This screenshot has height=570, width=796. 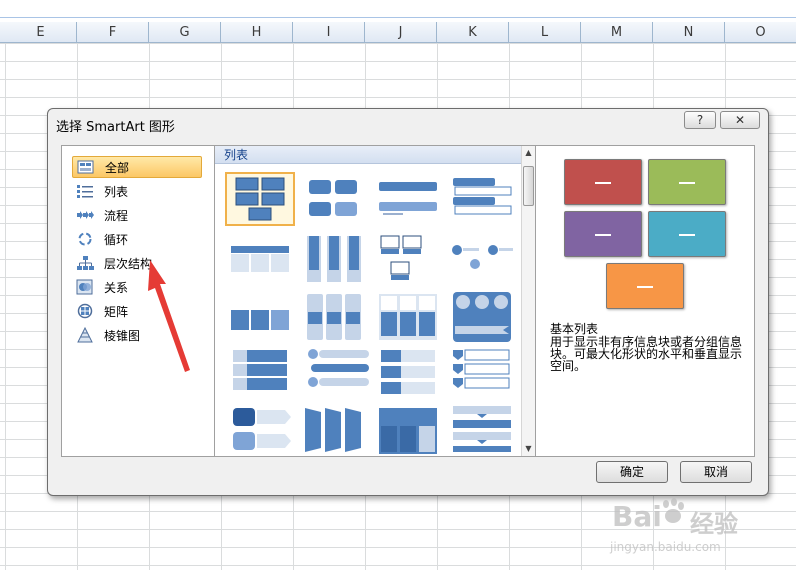 What do you see at coordinates (482, 199) in the screenshot?
I see `layout-vertical-bullet-list` at bounding box center [482, 199].